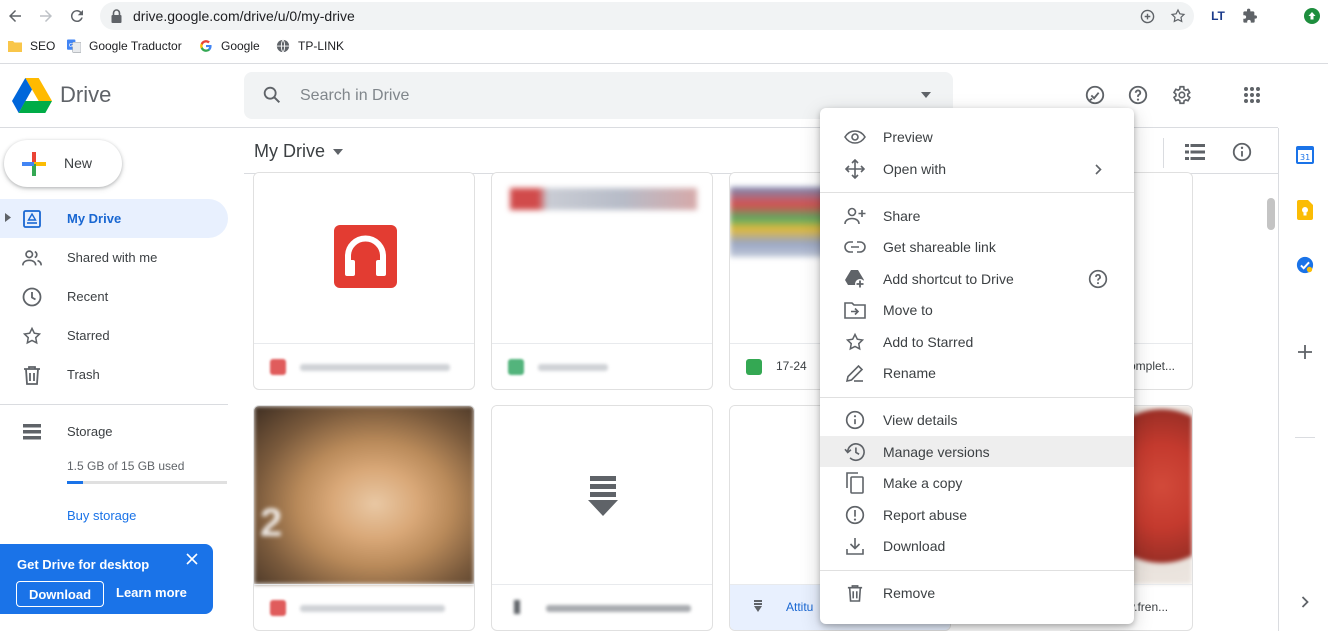 Image resolution: width=1328 pixels, height=631 pixels. What do you see at coordinates (114, 218) in the screenshot?
I see `sidebar-item-my-drive: My Drive` at bounding box center [114, 218].